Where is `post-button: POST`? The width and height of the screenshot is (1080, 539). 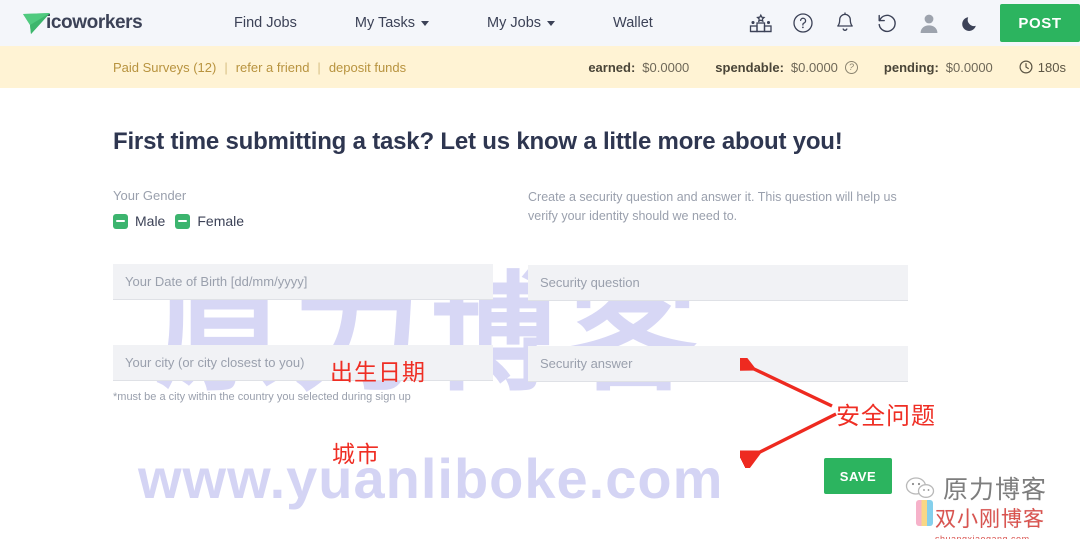
post-button: POST is located at coordinates (1040, 23).